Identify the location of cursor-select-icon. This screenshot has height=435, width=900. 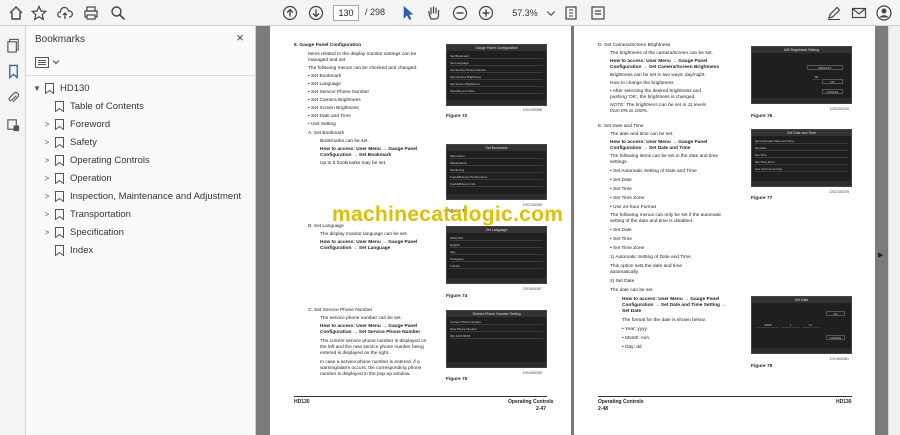
(408, 13).